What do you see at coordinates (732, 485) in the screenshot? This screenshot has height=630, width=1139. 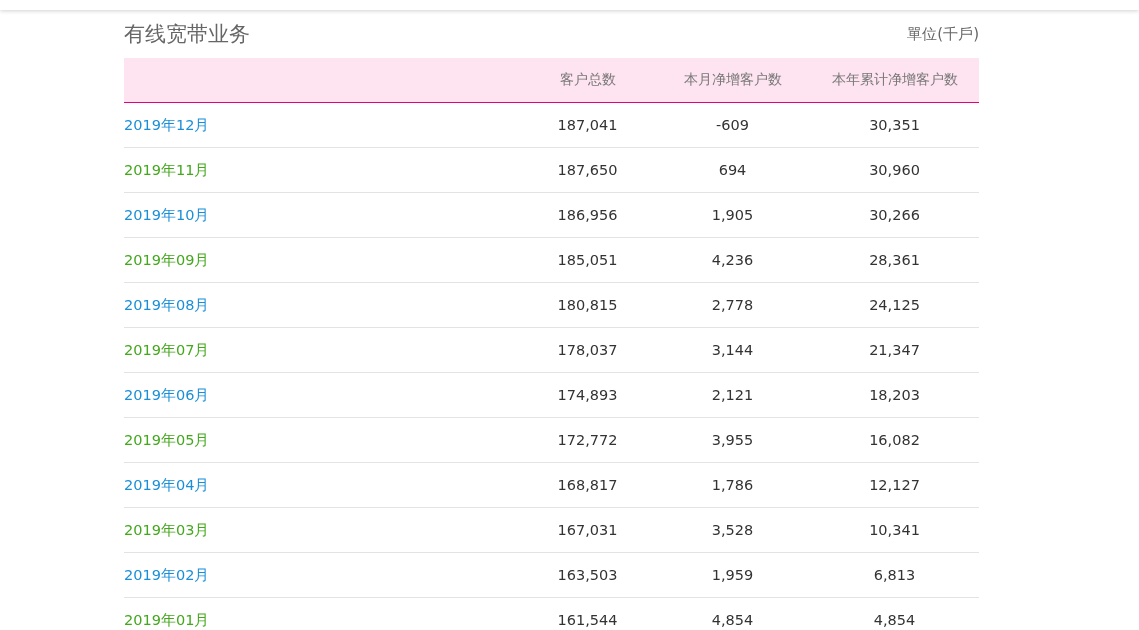 I see `table-cell-text: 1,786` at bounding box center [732, 485].